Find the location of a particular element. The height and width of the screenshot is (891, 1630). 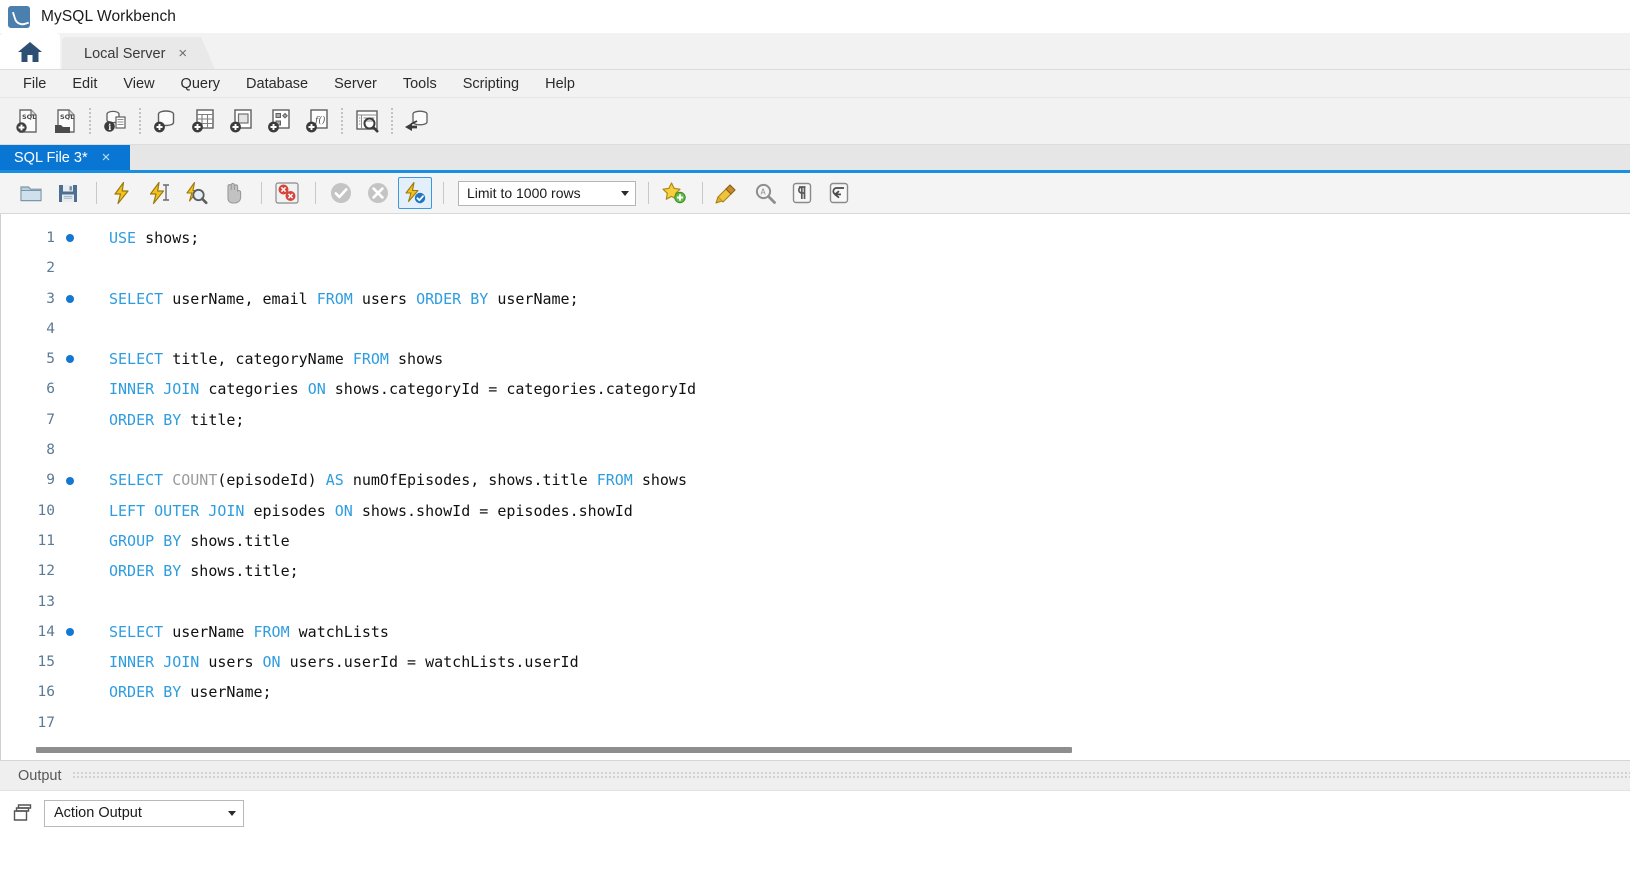

output-panel-header: Output is located at coordinates (815, 775).